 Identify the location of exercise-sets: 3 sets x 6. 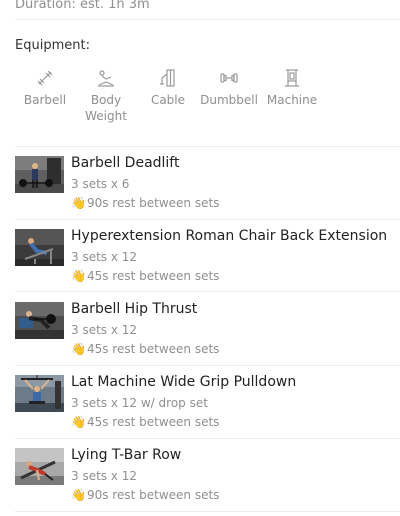
(100, 184).